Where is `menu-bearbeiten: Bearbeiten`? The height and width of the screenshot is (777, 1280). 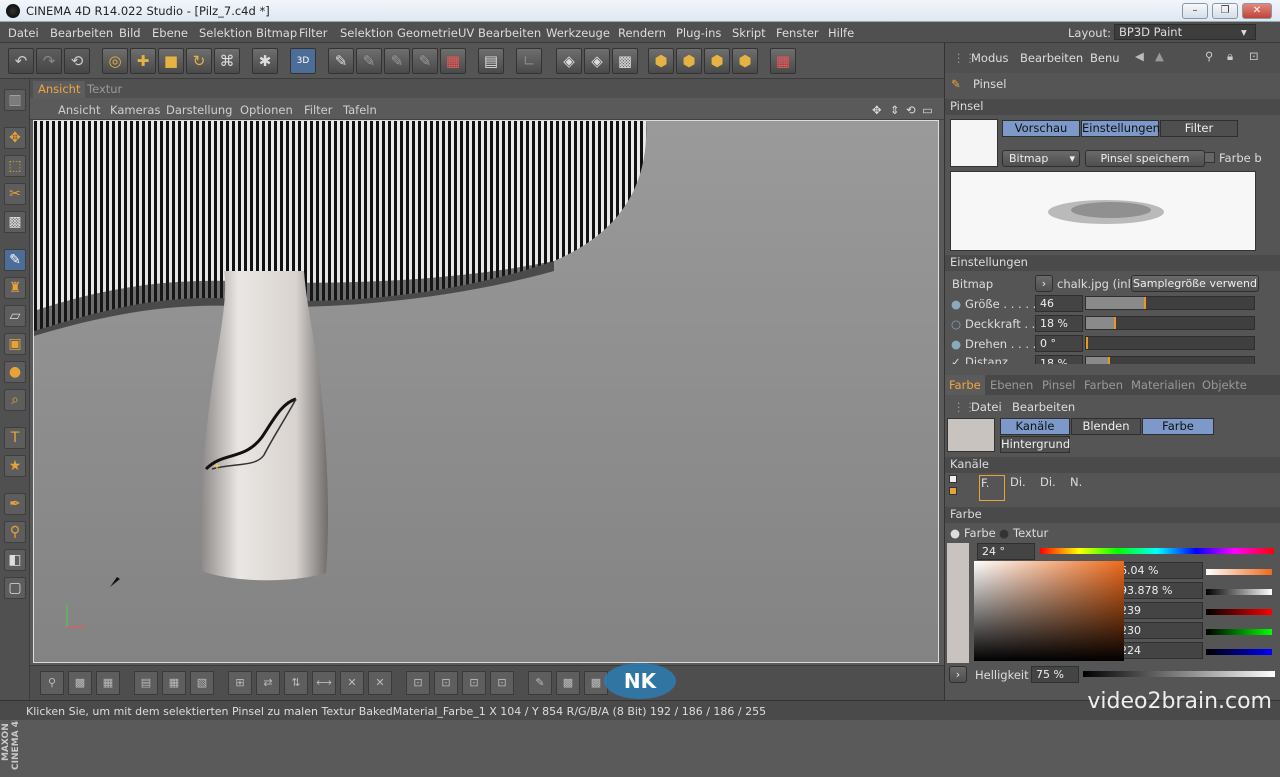 menu-bearbeiten: Bearbeiten is located at coordinates (81, 33).